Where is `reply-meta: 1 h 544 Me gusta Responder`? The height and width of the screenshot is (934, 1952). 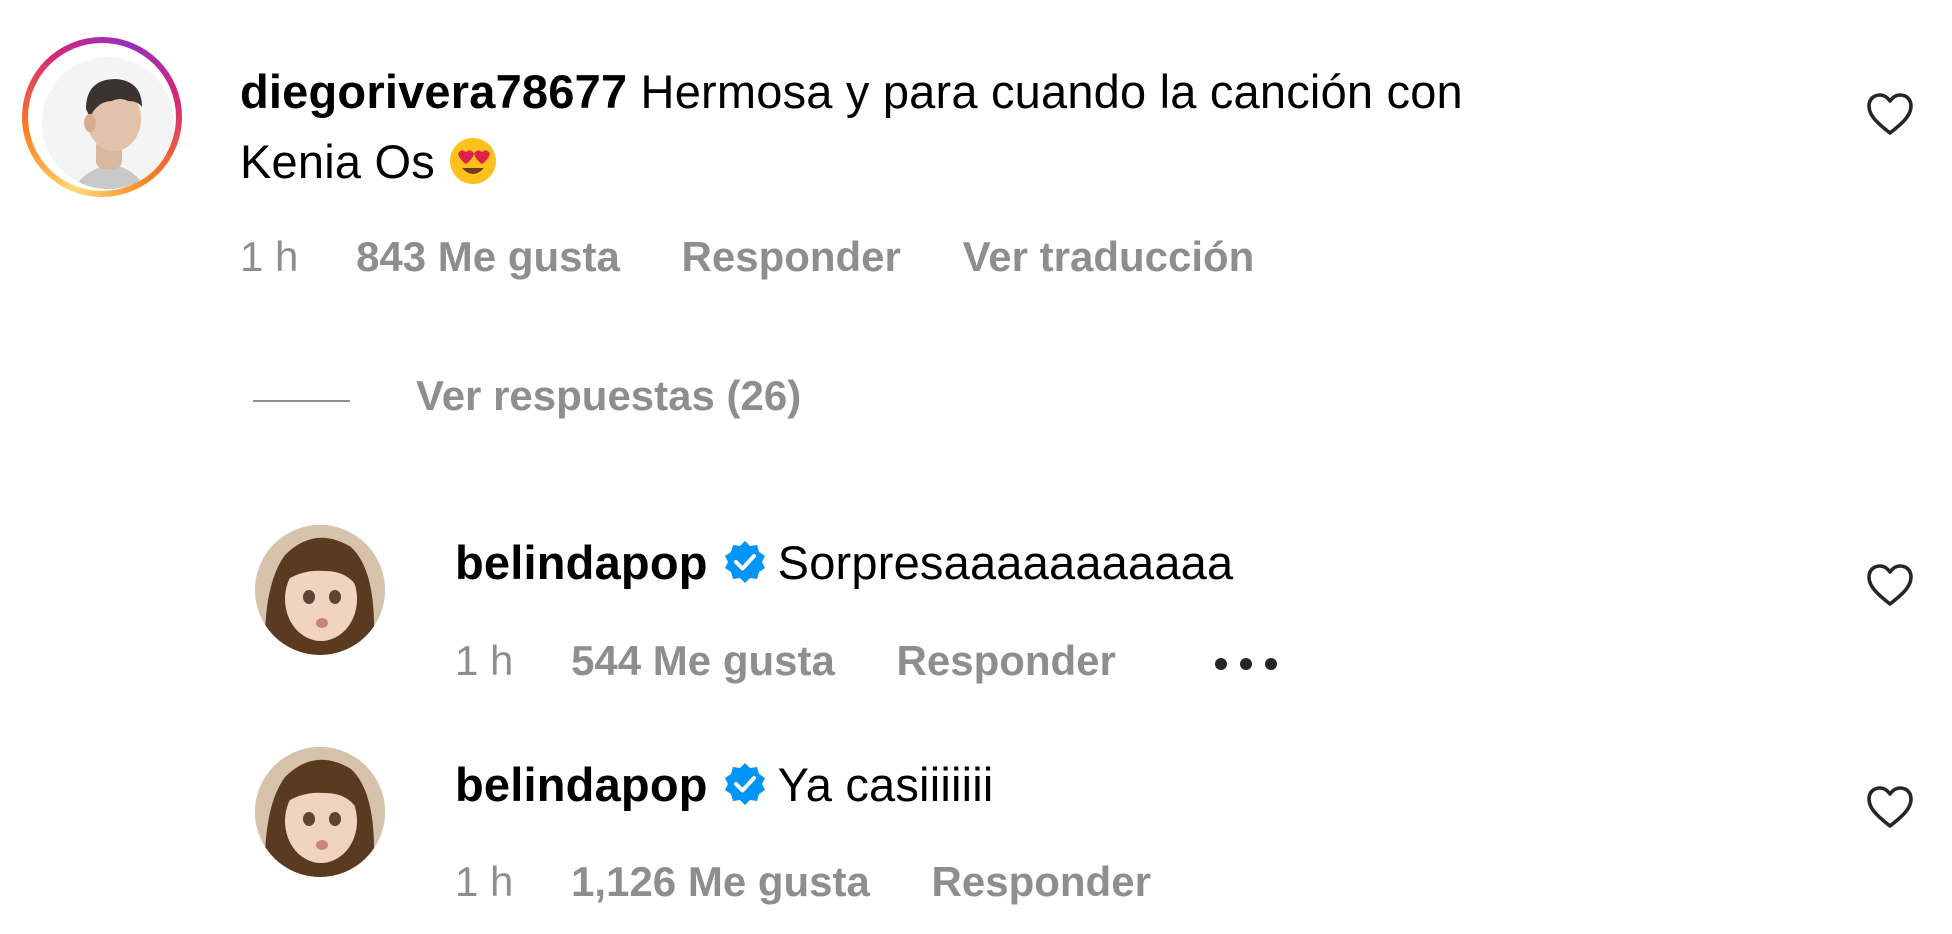 reply-meta: 1 h 544 Me gusta Responder is located at coordinates (866, 661).